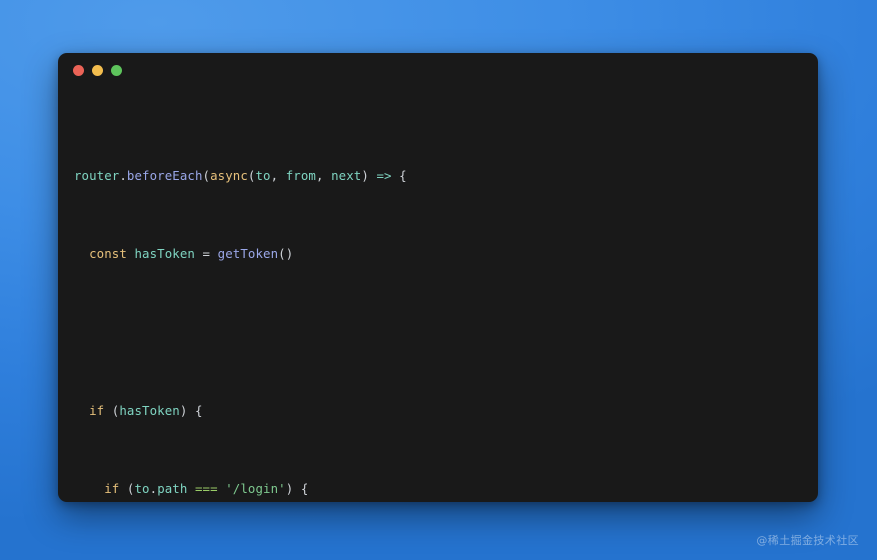 The width and height of the screenshot is (877, 560). Describe the element at coordinates (97, 175) in the screenshot. I see `token-identifier: router` at that location.